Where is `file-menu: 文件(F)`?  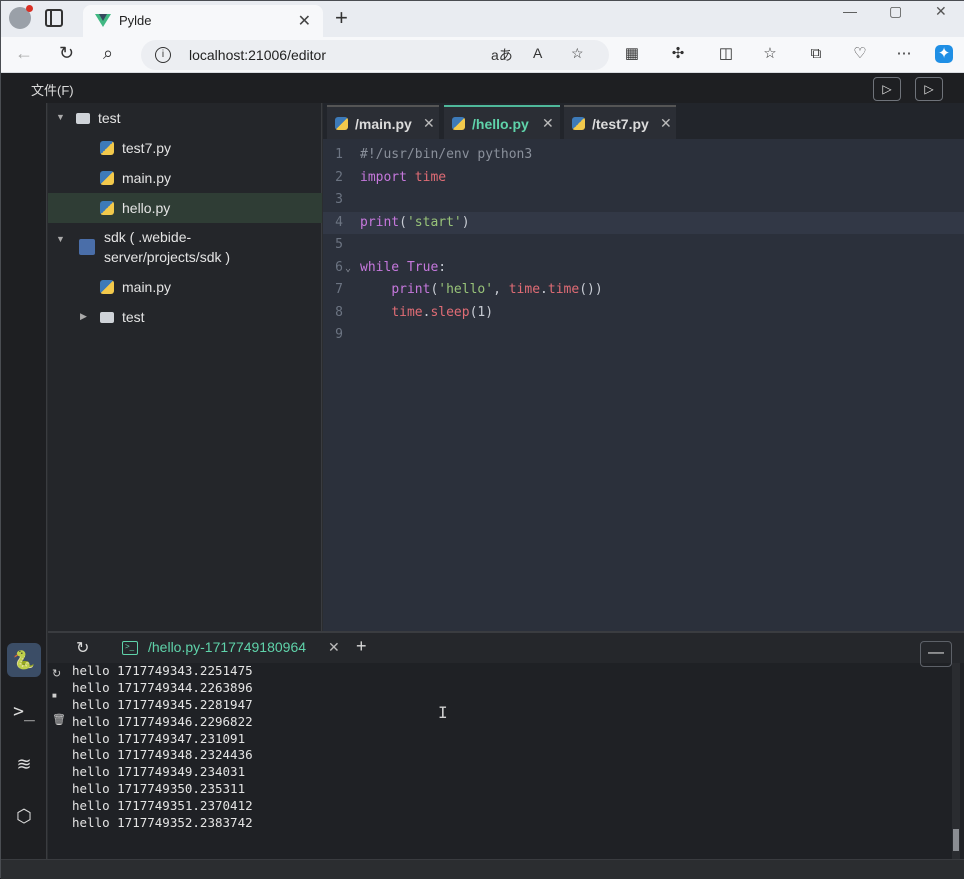
file-menu: 文件(F) is located at coordinates (52, 89).